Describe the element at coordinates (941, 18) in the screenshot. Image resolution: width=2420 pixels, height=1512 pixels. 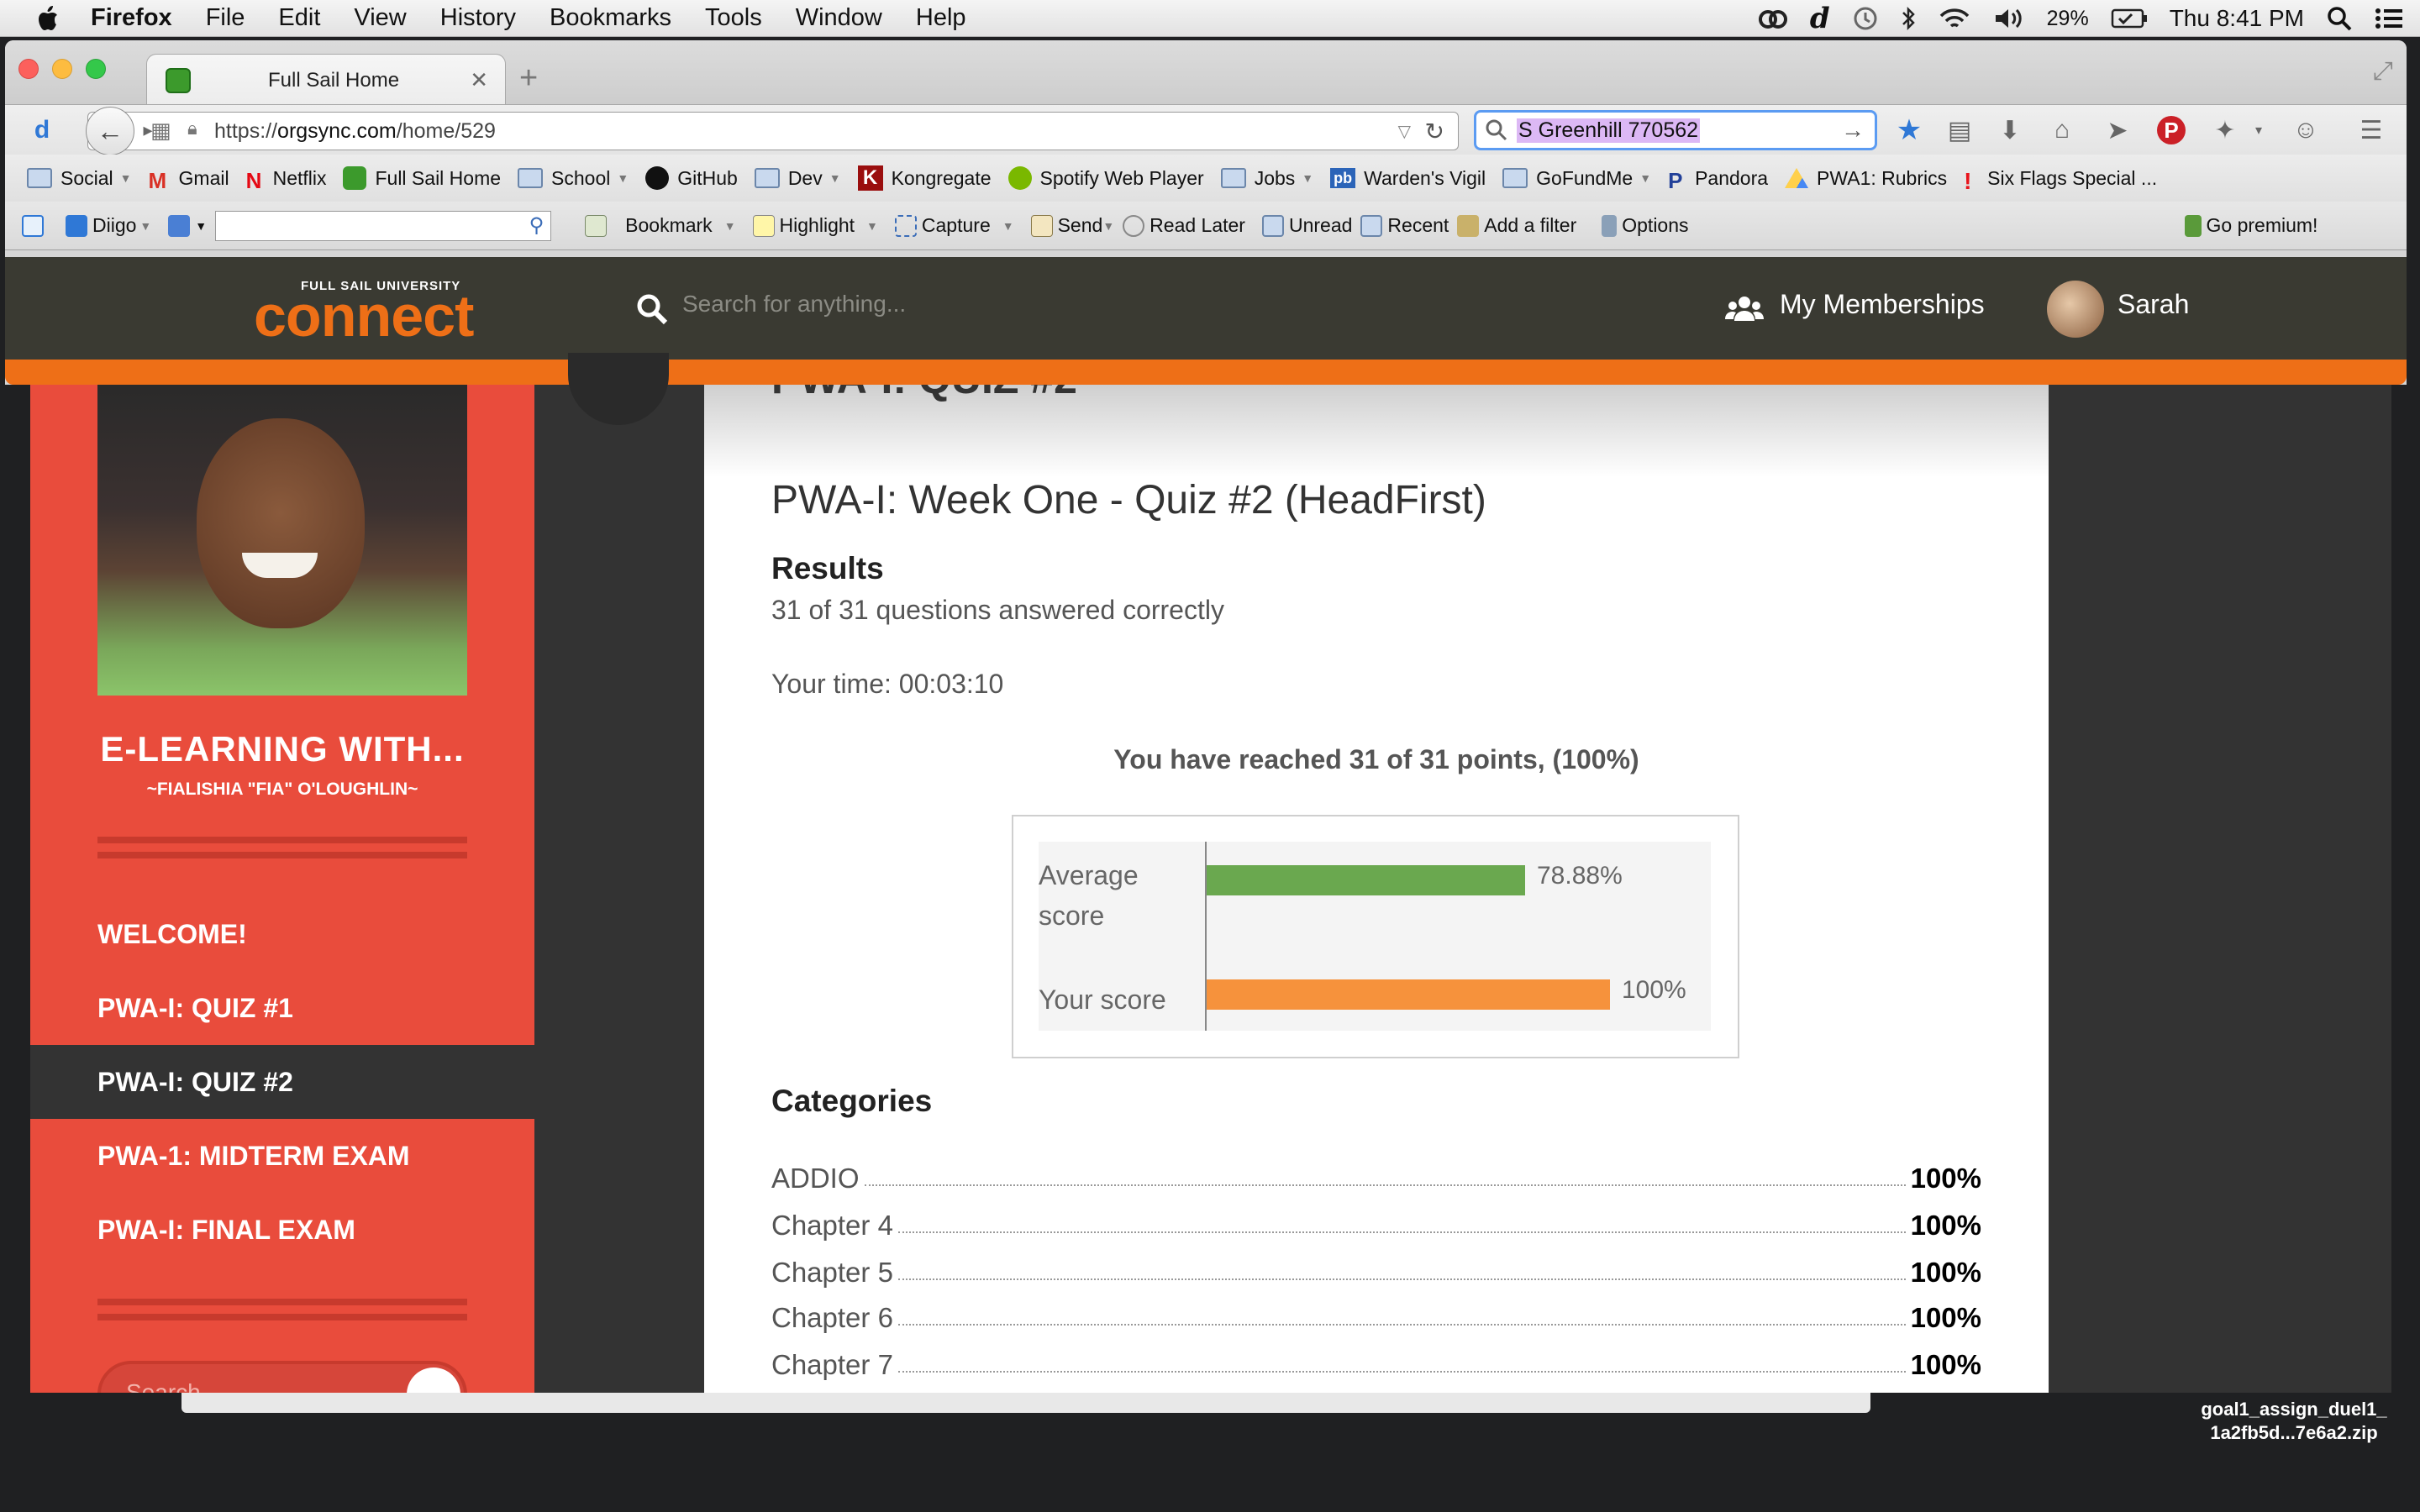
I see `menu-help: Help` at that location.